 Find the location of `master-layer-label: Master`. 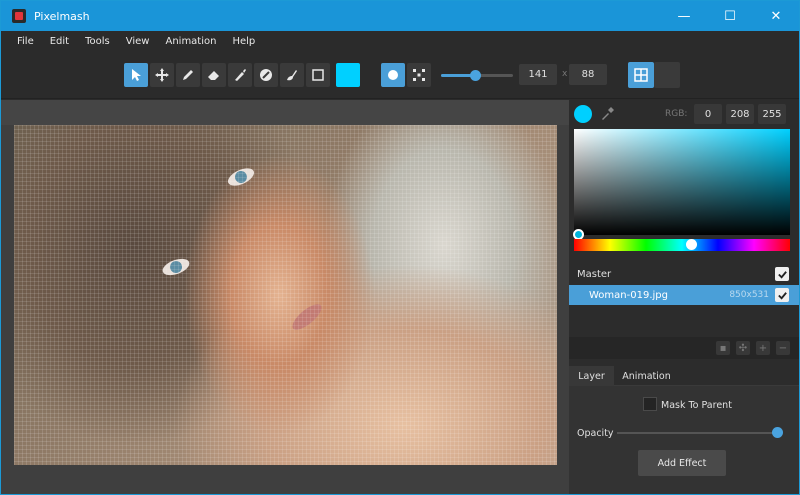

master-layer-label: Master is located at coordinates (594, 274).